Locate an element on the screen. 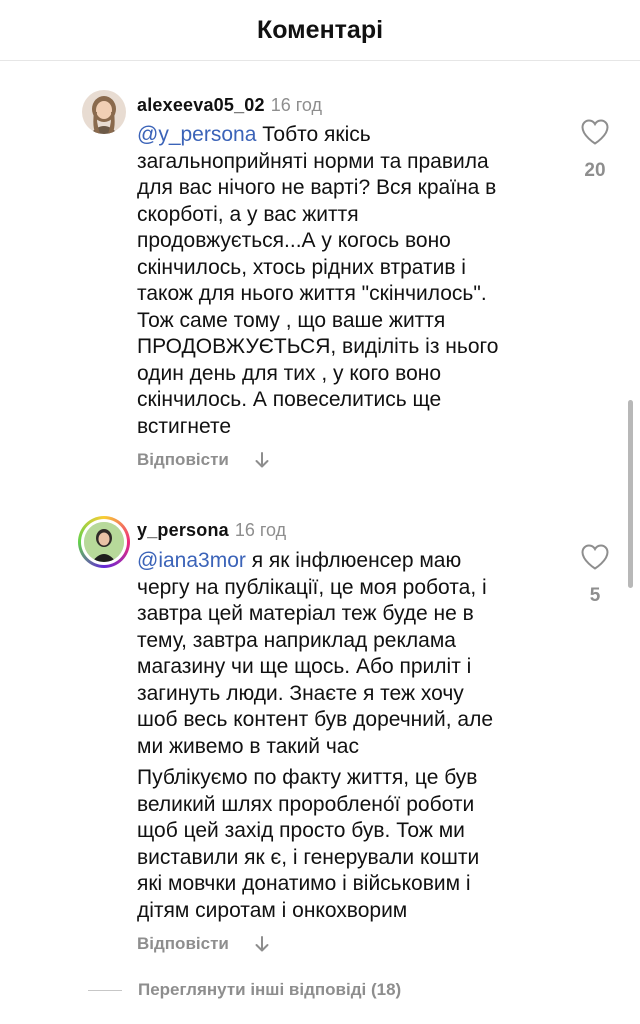 The image size is (640, 1024). header: Коментарі is located at coordinates (320, 30).